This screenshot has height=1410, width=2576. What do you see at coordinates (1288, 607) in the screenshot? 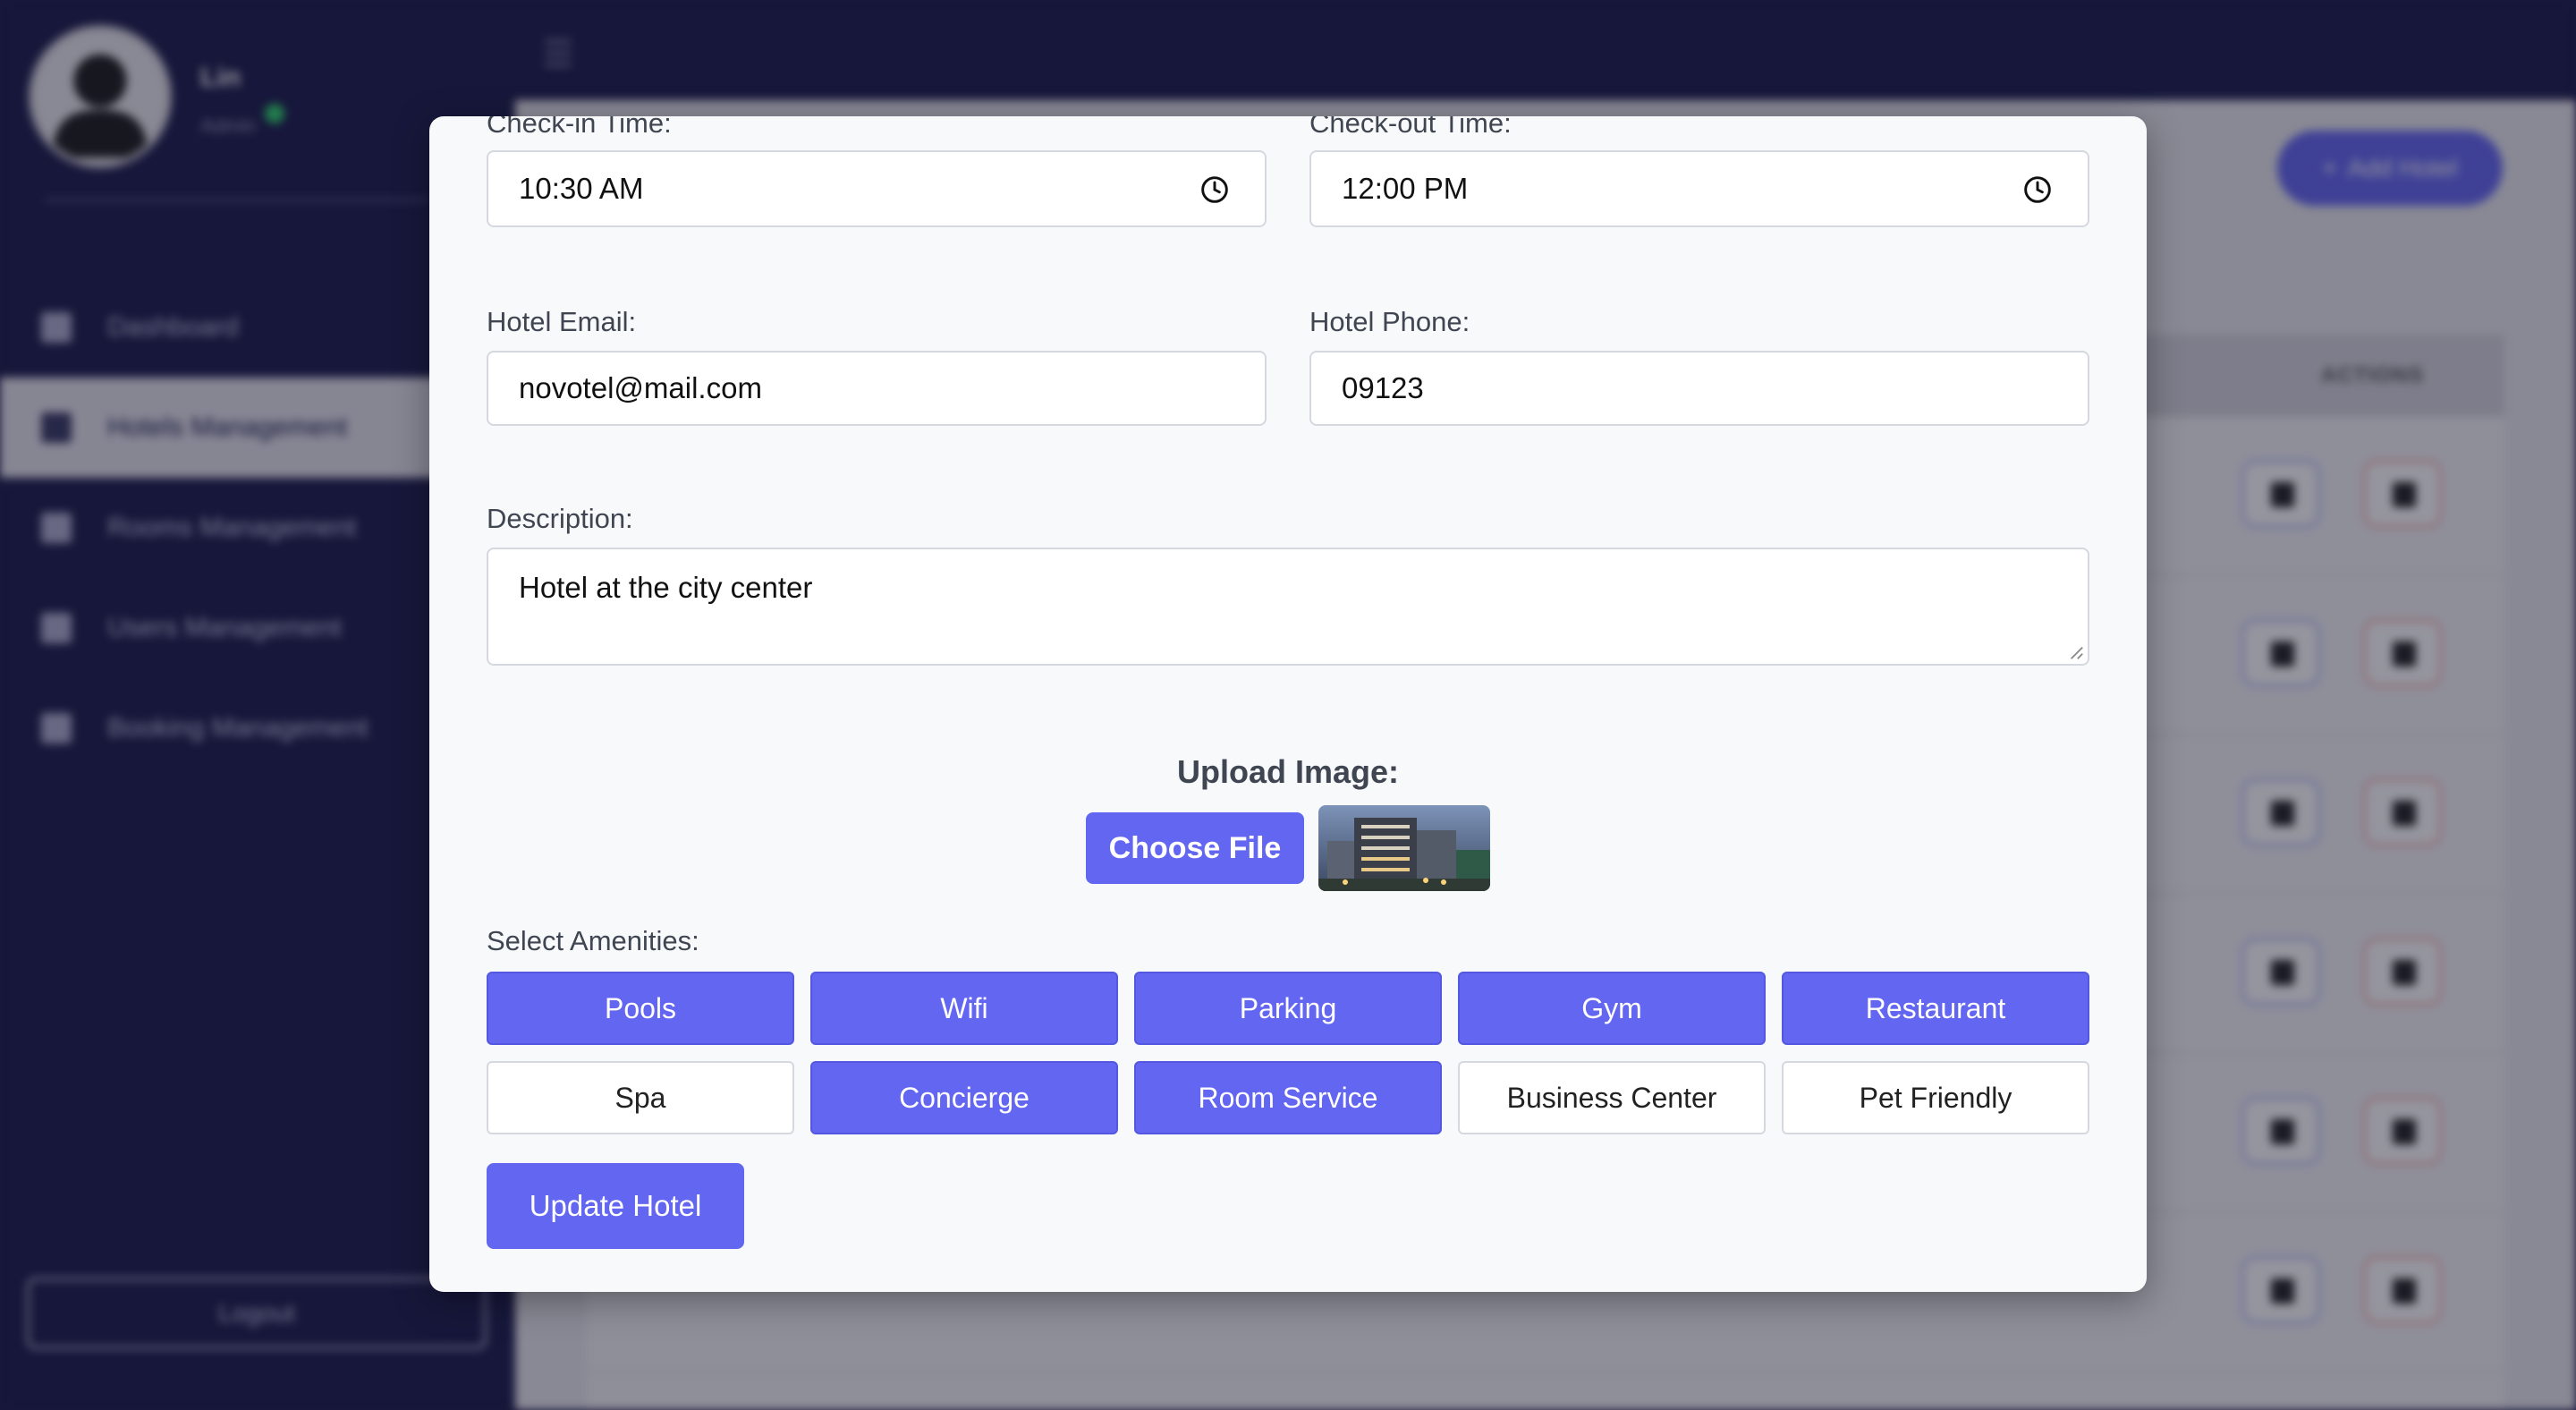
I see `description-textarea: Hotel at the city center` at bounding box center [1288, 607].